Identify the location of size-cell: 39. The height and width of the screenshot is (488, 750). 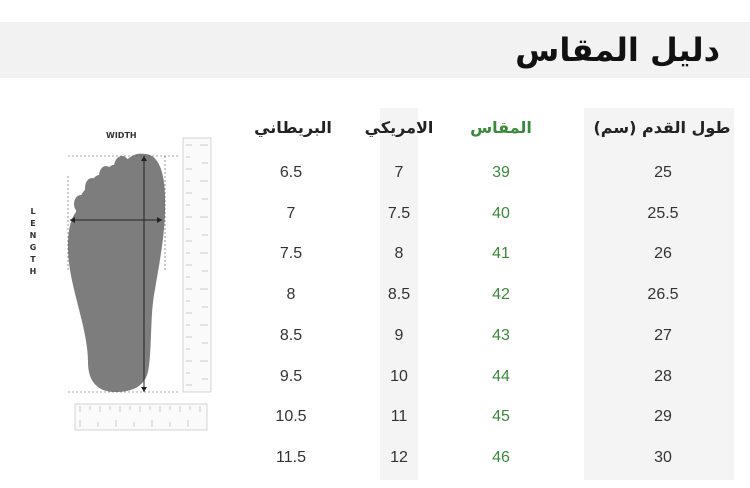
(501, 172).